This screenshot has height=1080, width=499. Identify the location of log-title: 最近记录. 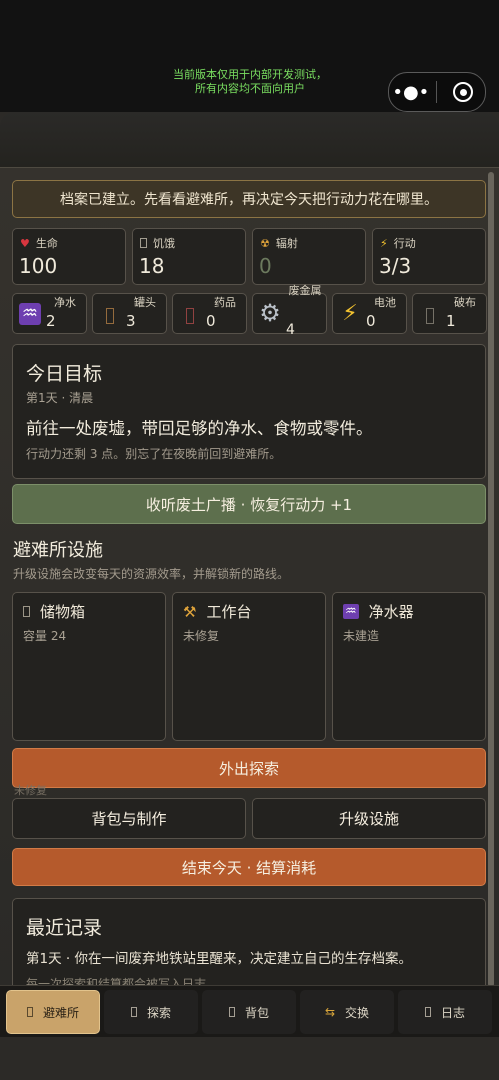
(64, 928).